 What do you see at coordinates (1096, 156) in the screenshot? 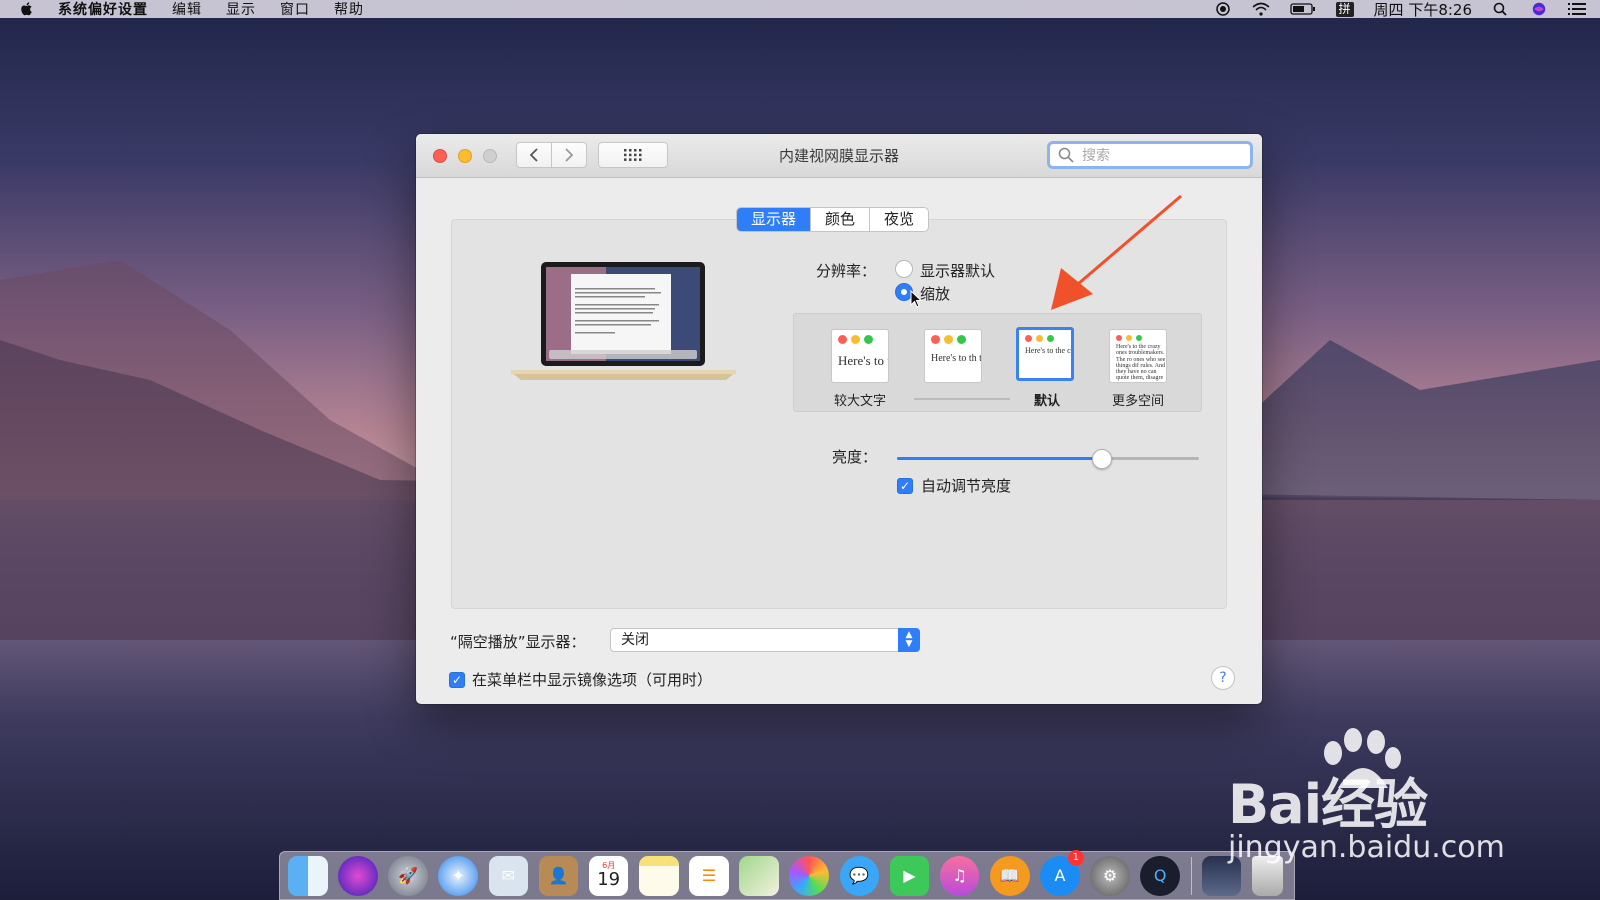
I see `search-placeholder: 搜索` at bounding box center [1096, 156].